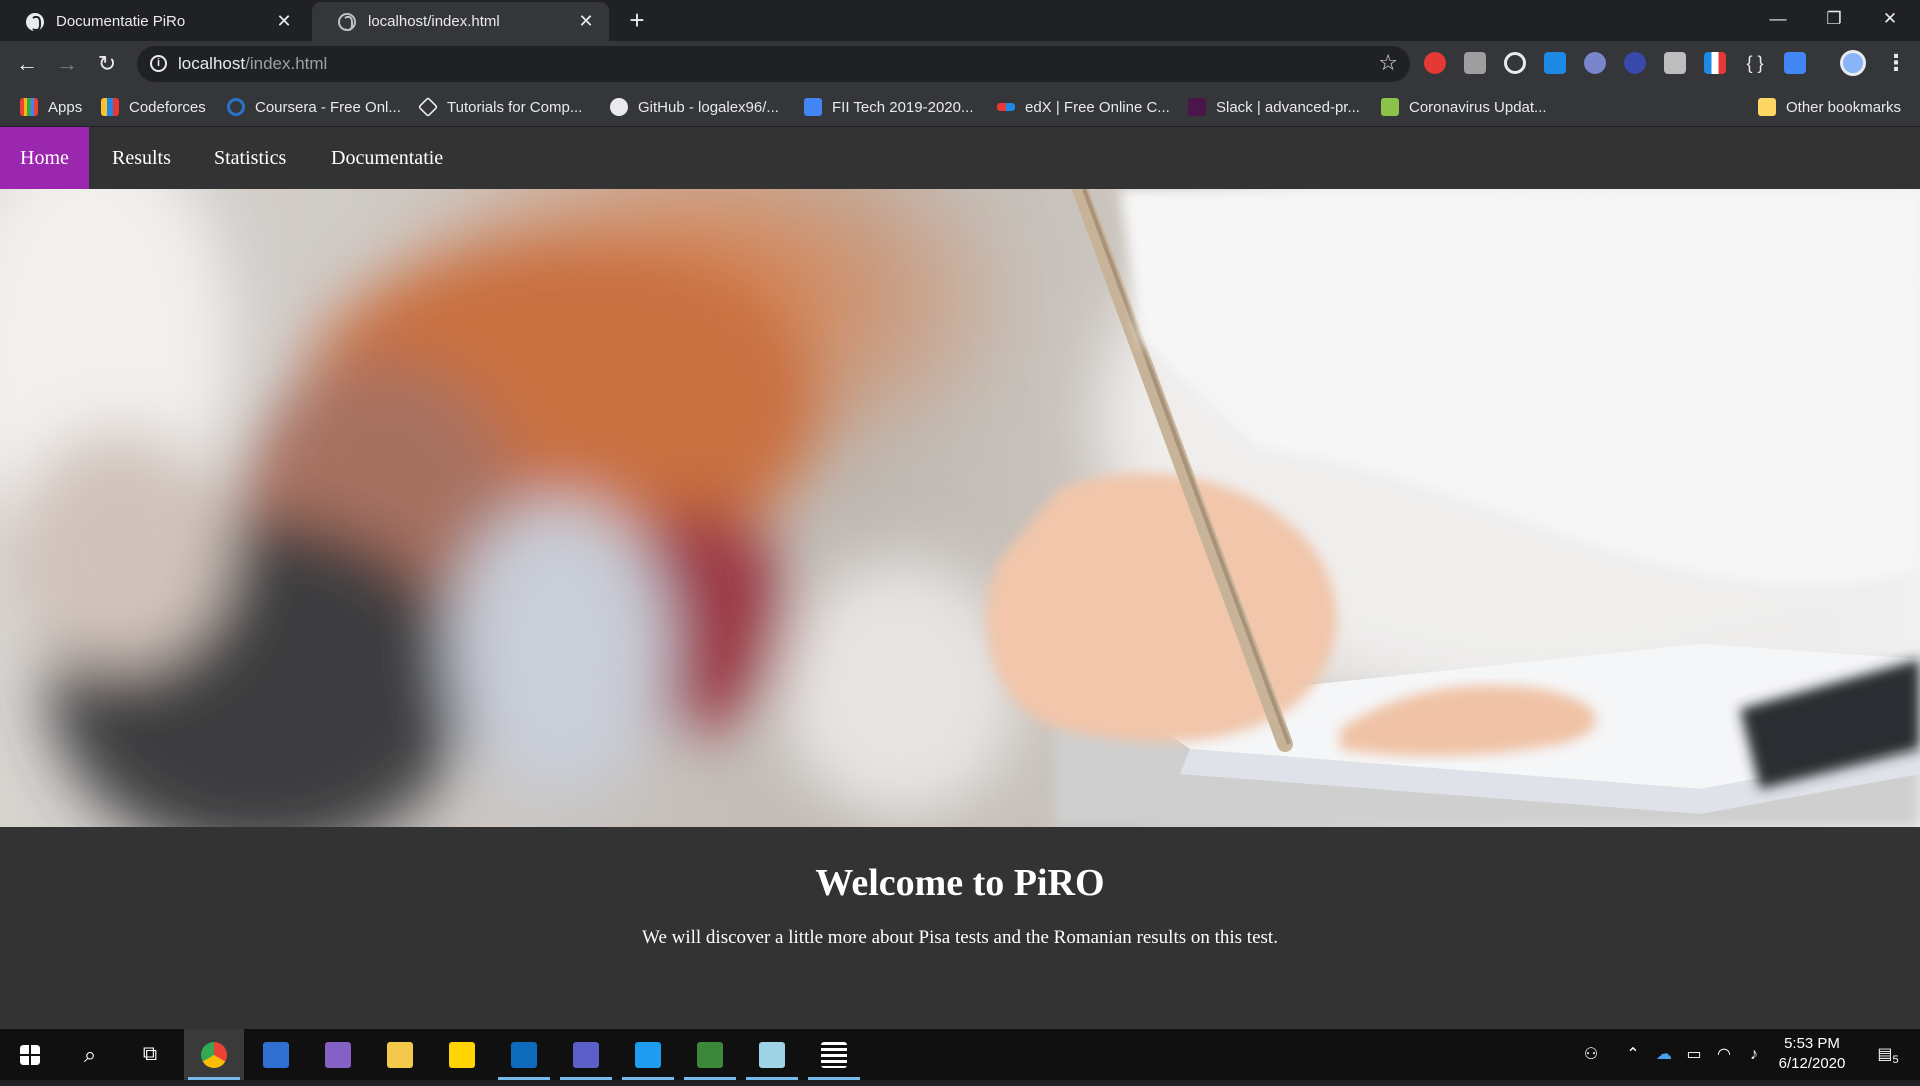  I want to click on vscode-icon, so click(648, 1054).